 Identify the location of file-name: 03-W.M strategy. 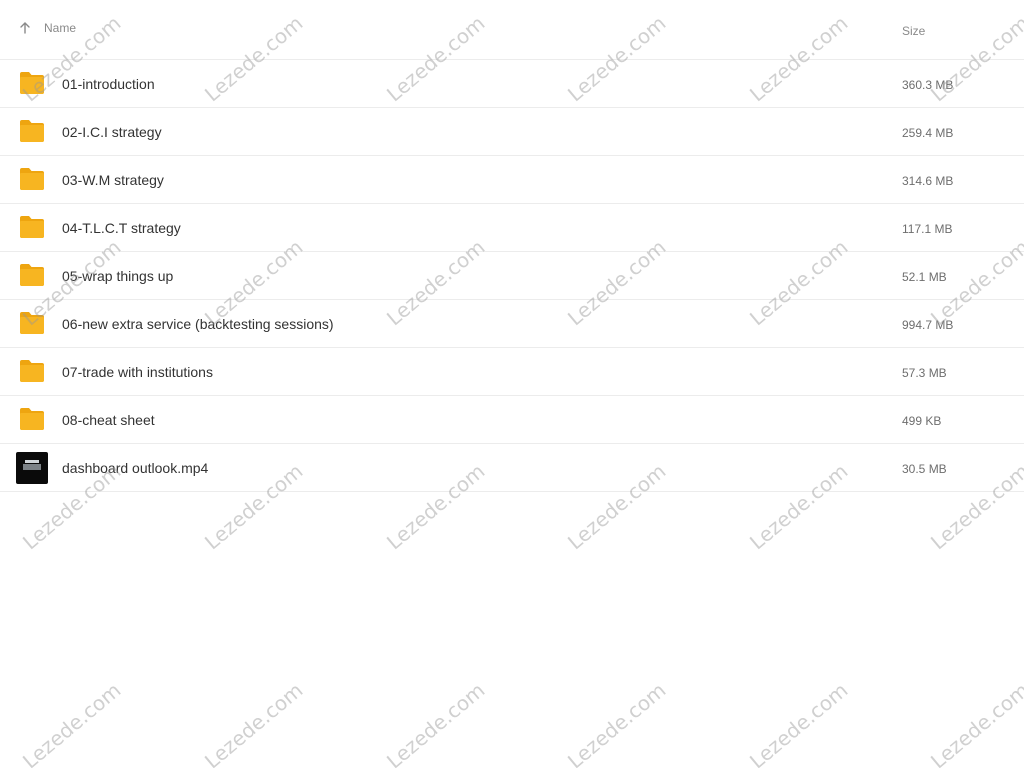
(113, 180).